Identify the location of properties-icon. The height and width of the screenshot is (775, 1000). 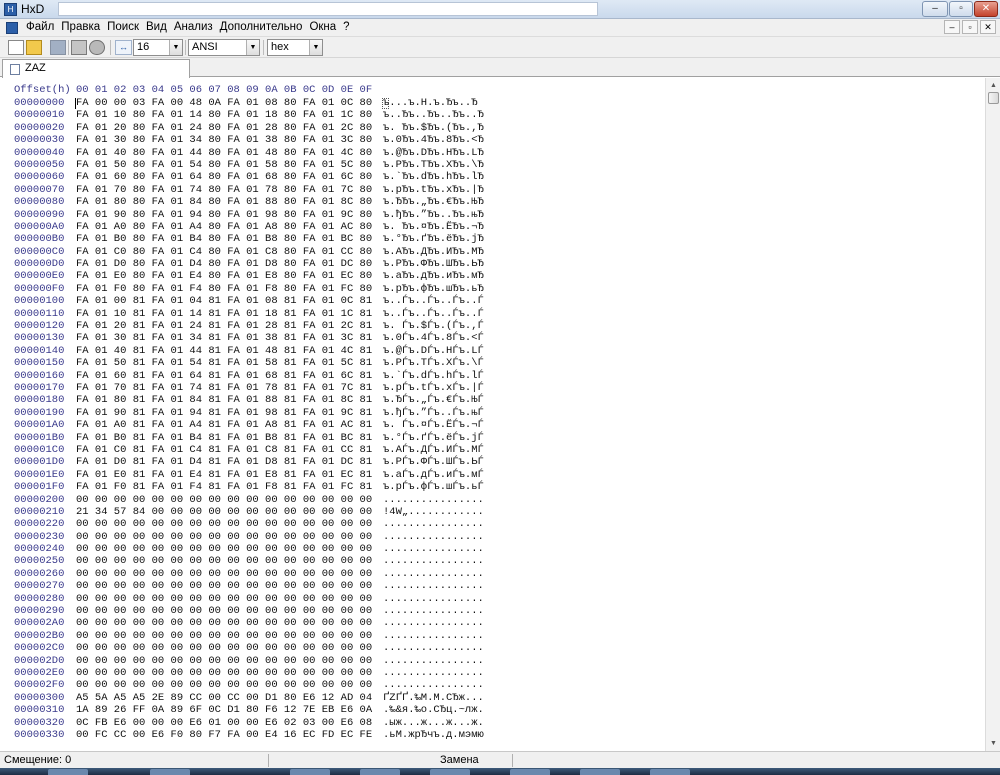
(97, 47).